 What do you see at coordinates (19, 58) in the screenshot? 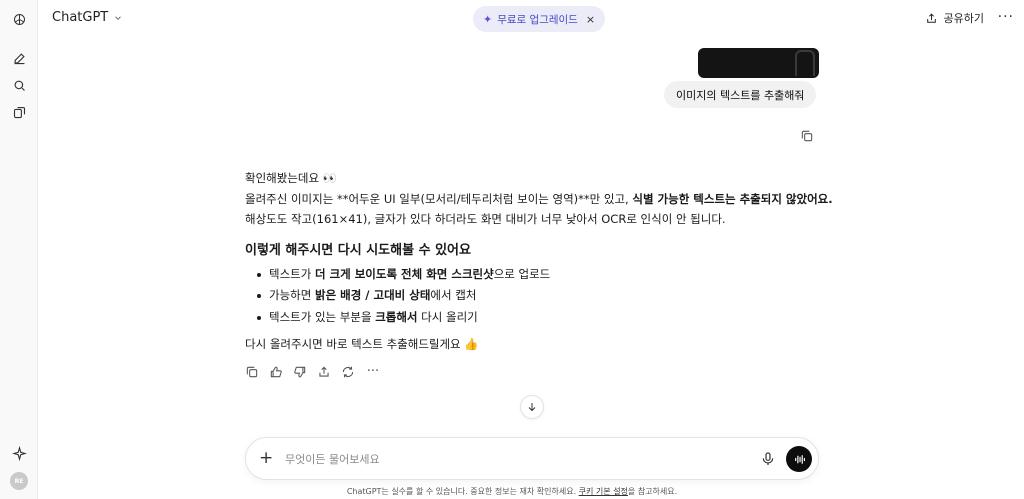
I see `new-chat-icon` at bounding box center [19, 58].